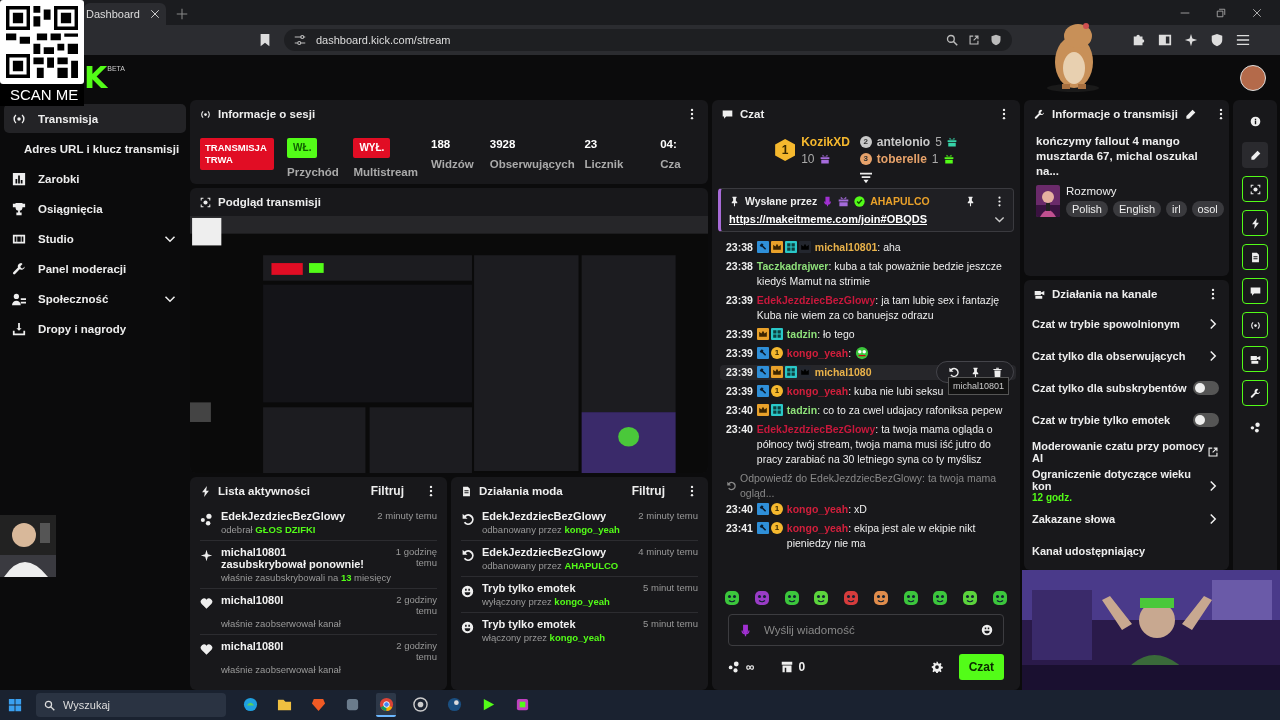 This screenshot has width=1280, height=720. I want to click on browser-tab: Dashboard, so click(125, 14).